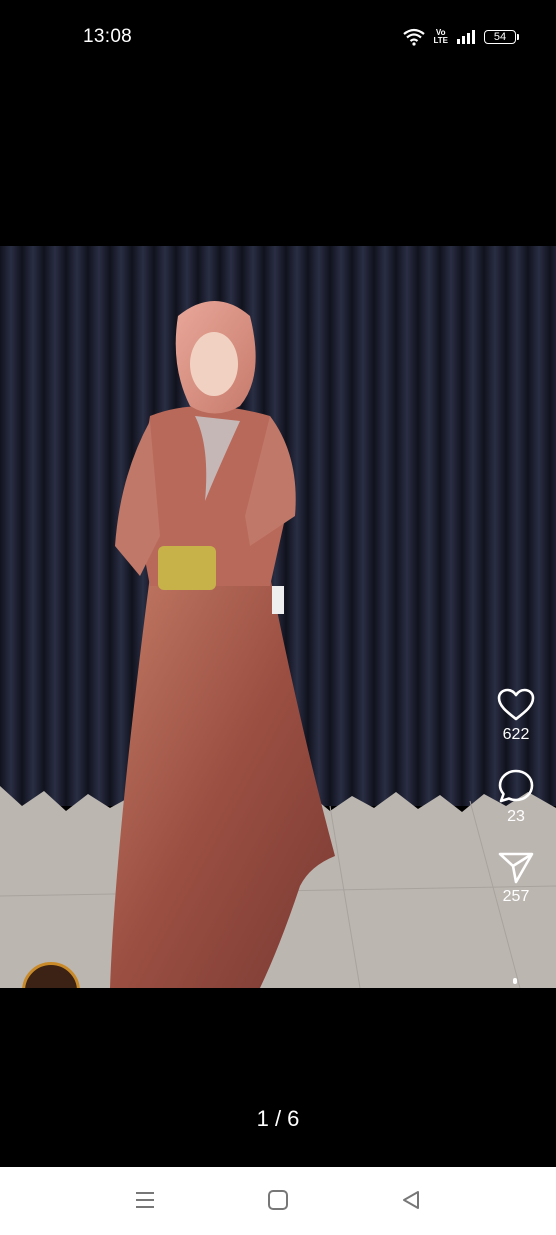 This screenshot has width=556, height=1235. Describe the element at coordinates (414, 37) in the screenshot. I see `wifi-icon` at that location.